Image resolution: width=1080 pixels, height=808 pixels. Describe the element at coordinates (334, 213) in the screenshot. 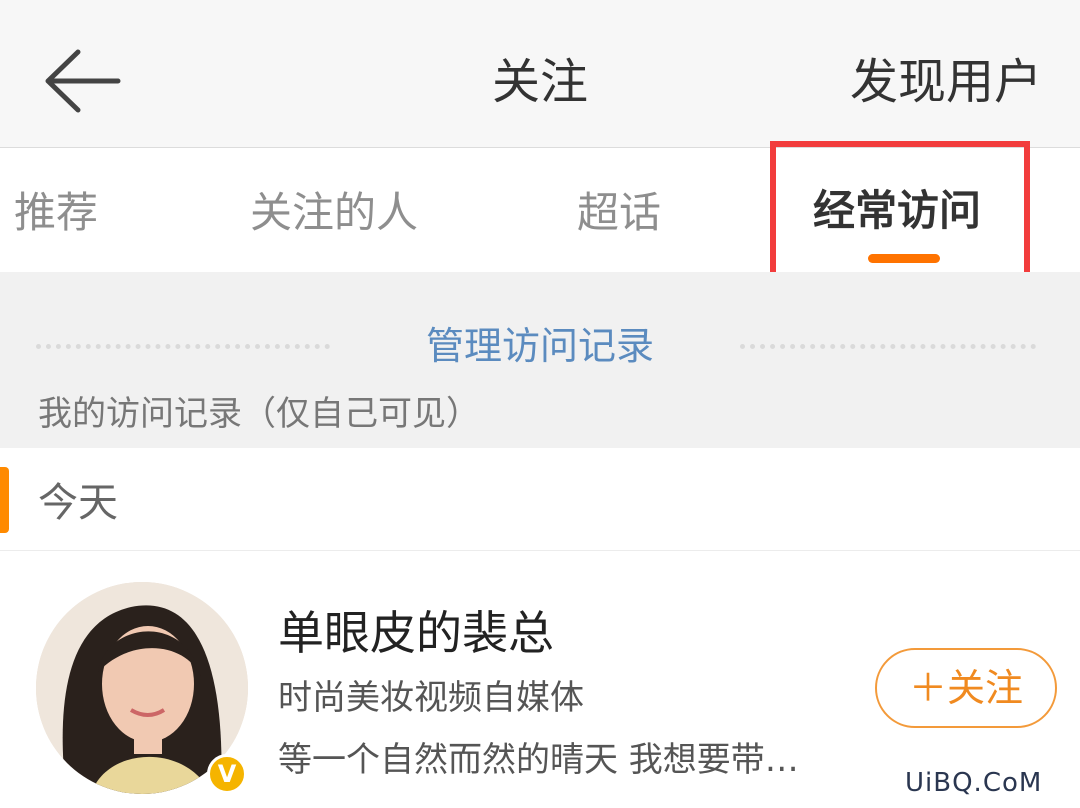

I see `tab-following: 关注的人` at that location.